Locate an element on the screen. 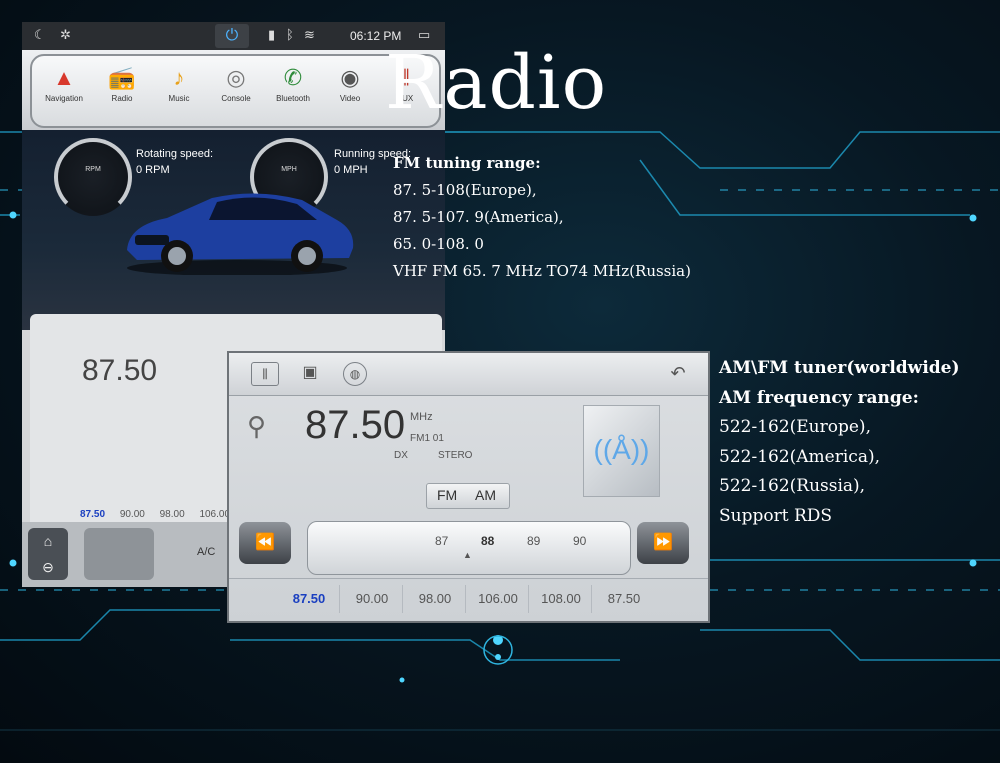  home-back-panel: ⌂ ⊖ is located at coordinates (48, 554).